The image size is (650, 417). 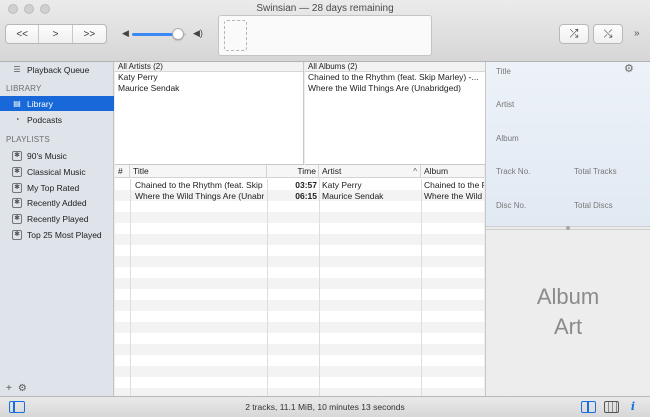 I want to click on sidebar-gear-icon: ⚙, so click(x=22, y=388).